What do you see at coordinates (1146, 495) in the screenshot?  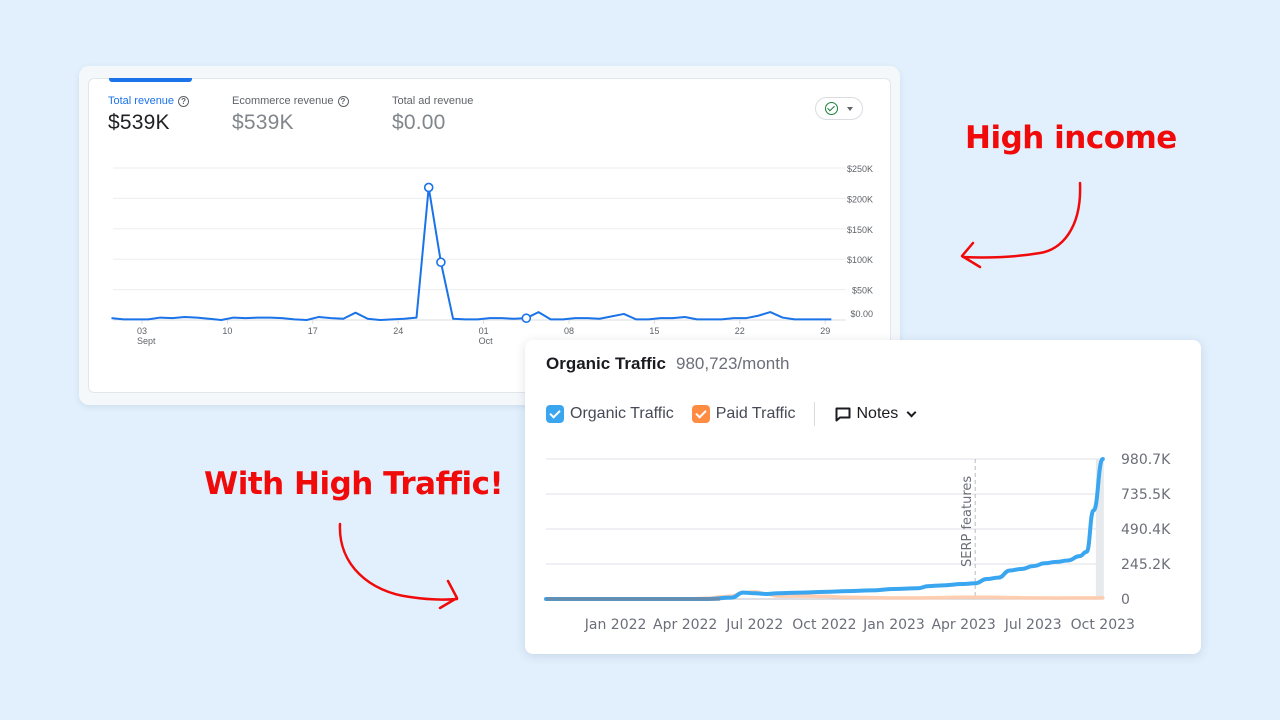 I see `y-tick-label: 735.5K` at bounding box center [1146, 495].